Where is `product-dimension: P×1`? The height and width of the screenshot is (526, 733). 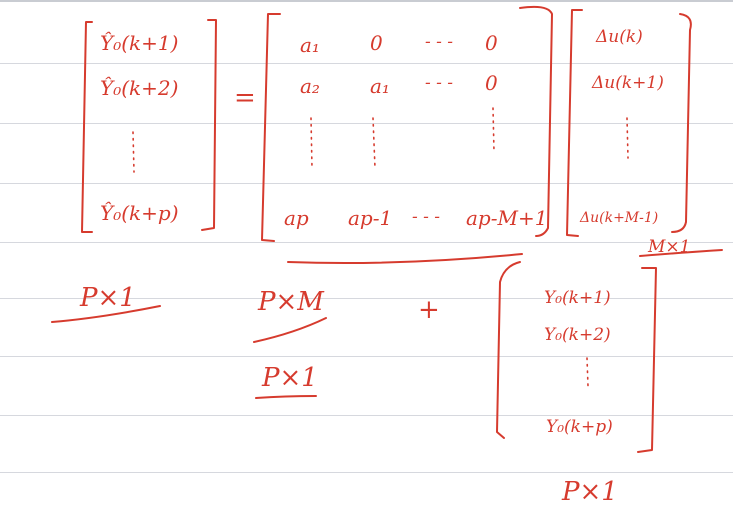 product-dimension: P×1 is located at coordinates (289, 378).